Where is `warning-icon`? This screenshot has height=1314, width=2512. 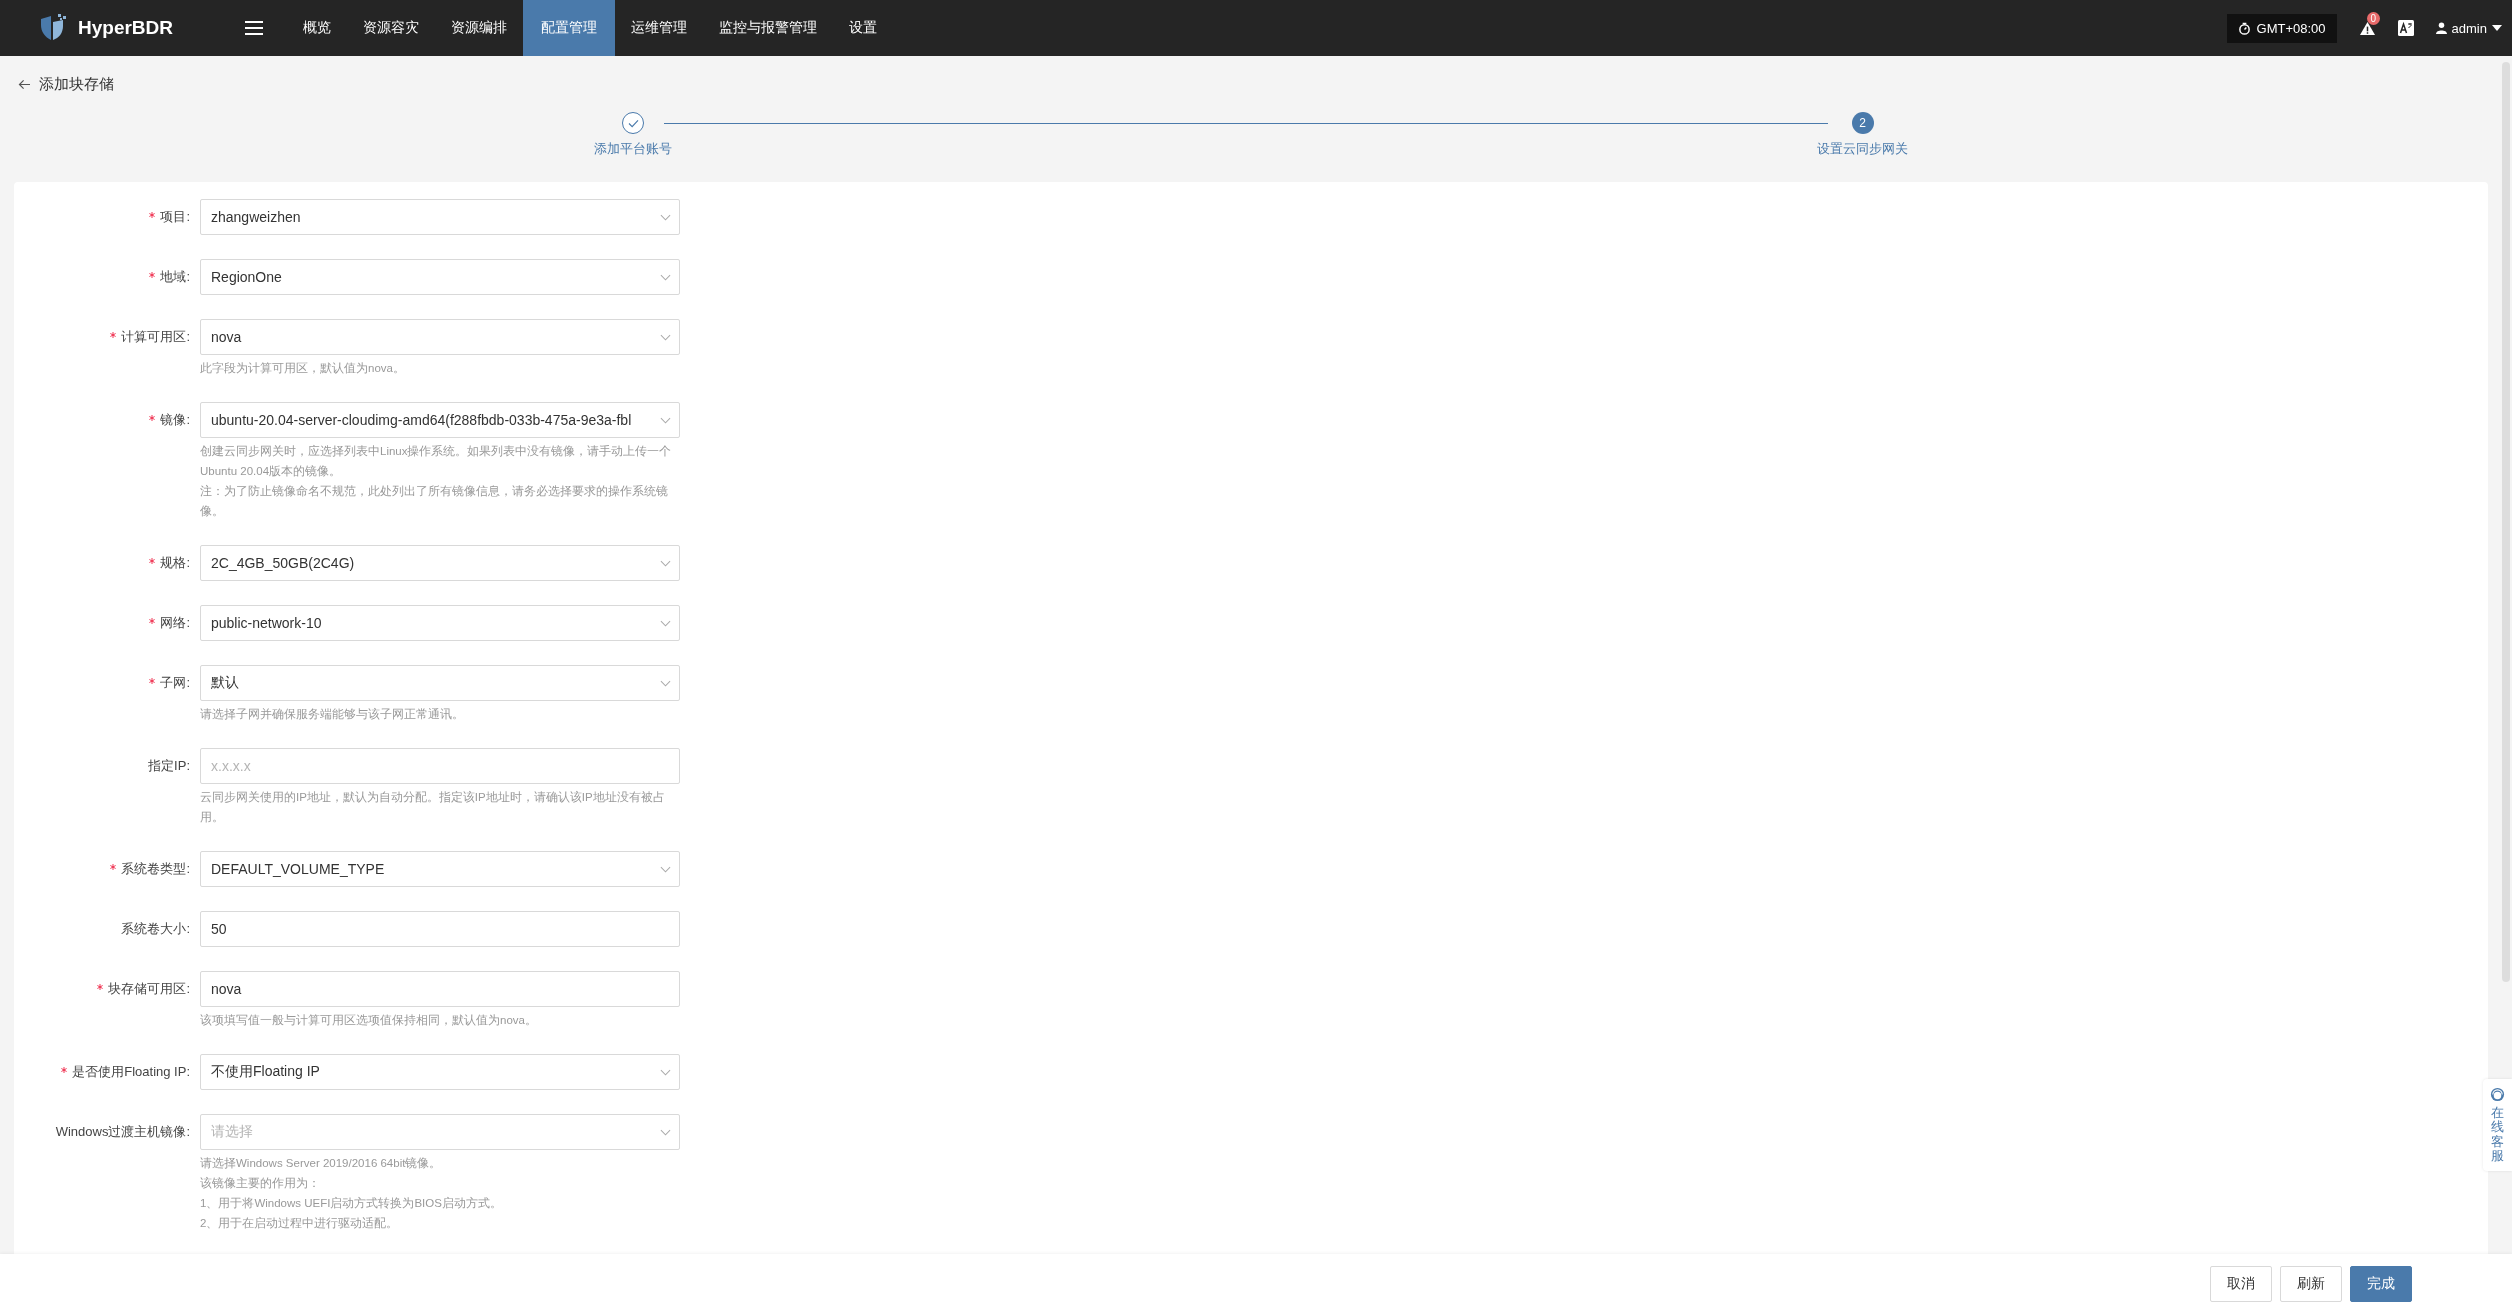
warning-icon is located at coordinates (2367, 28).